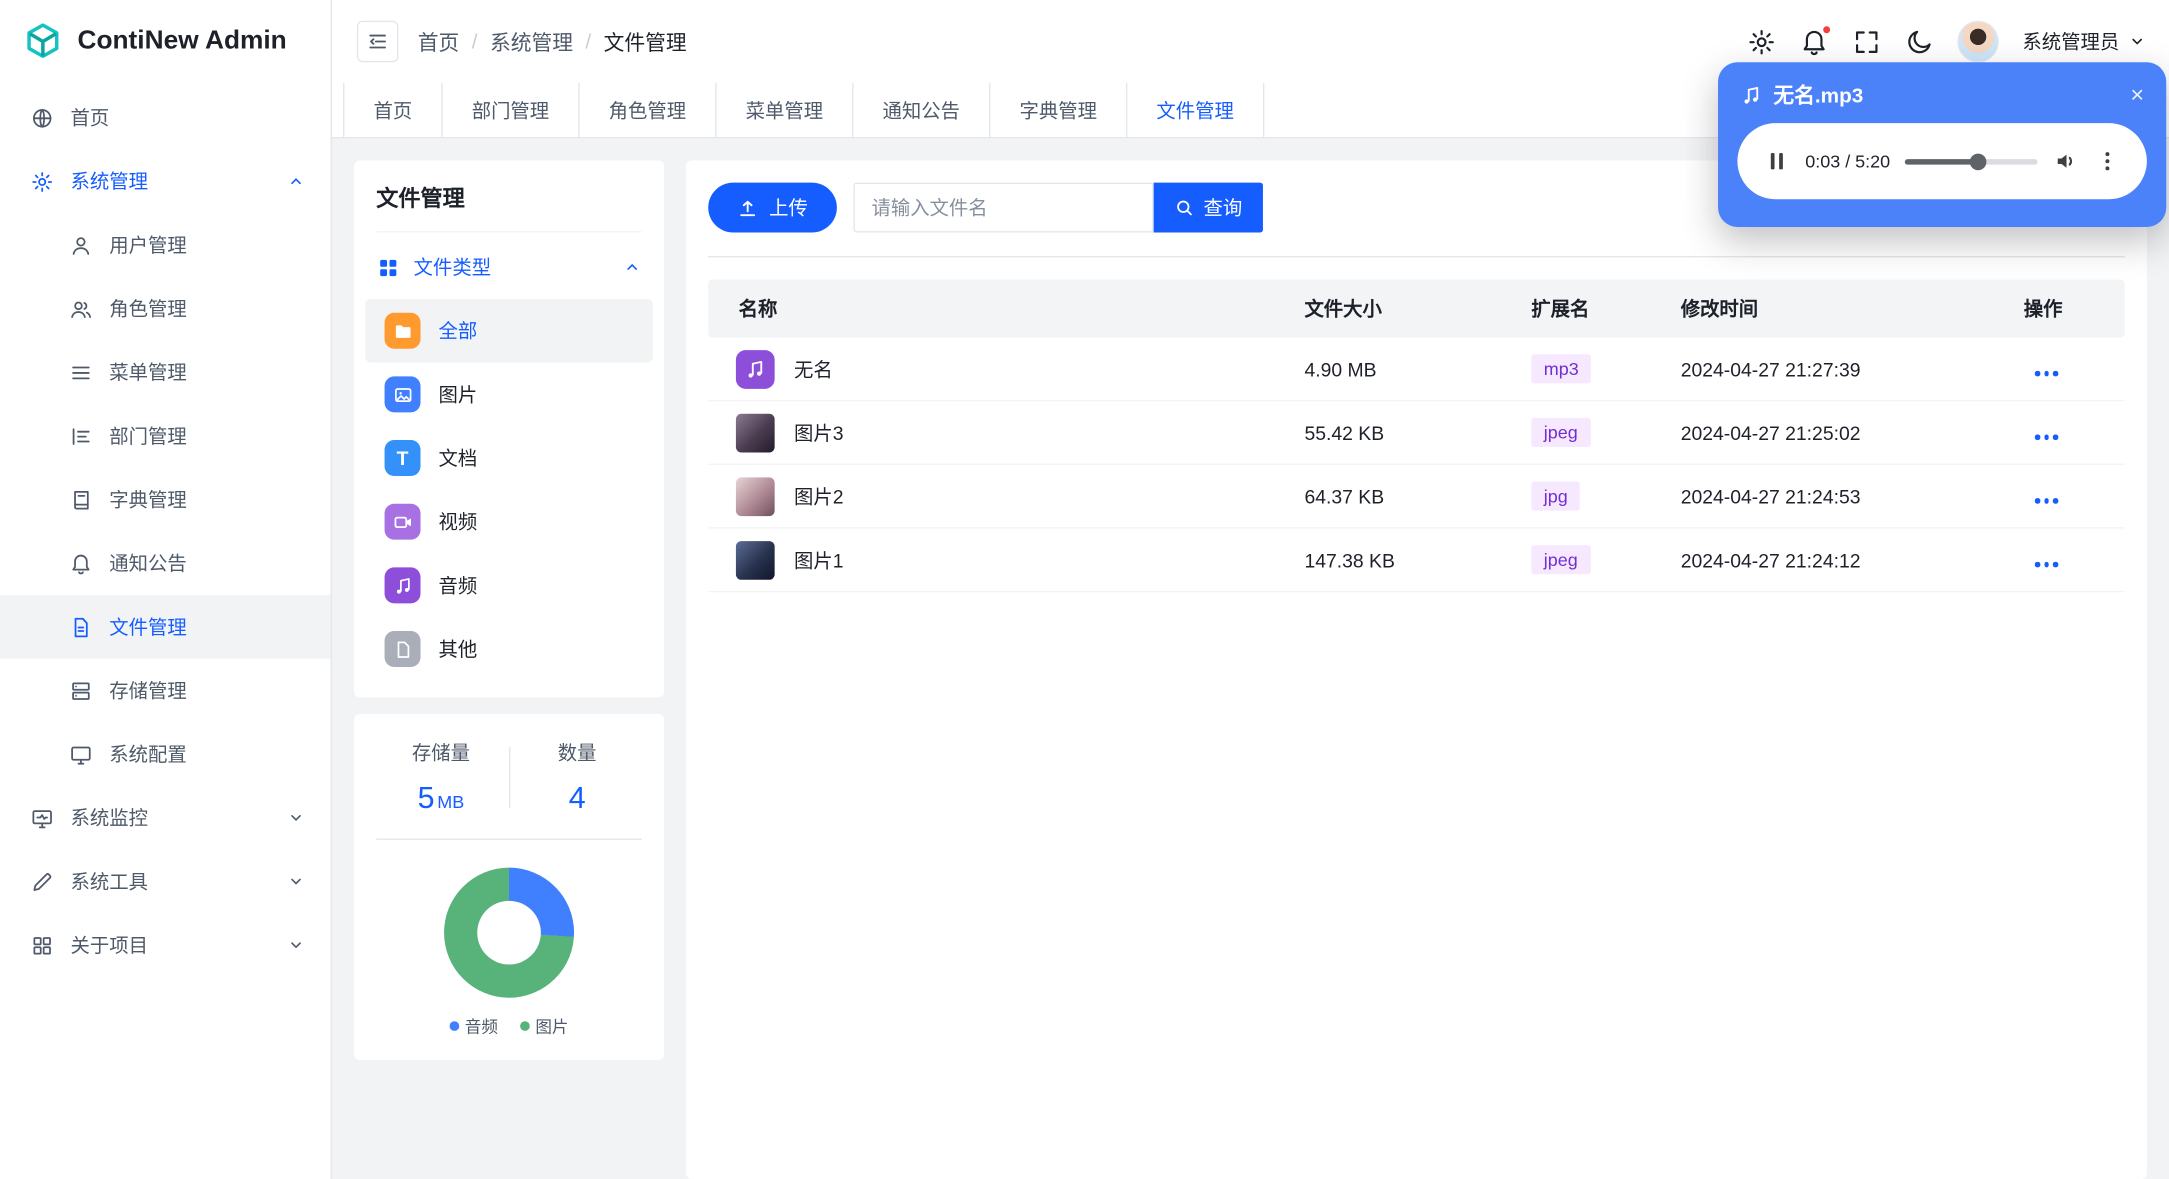 The width and height of the screenshot is (2169, 1179). I want to click on file-type-label: 全部, so click(458, 330).